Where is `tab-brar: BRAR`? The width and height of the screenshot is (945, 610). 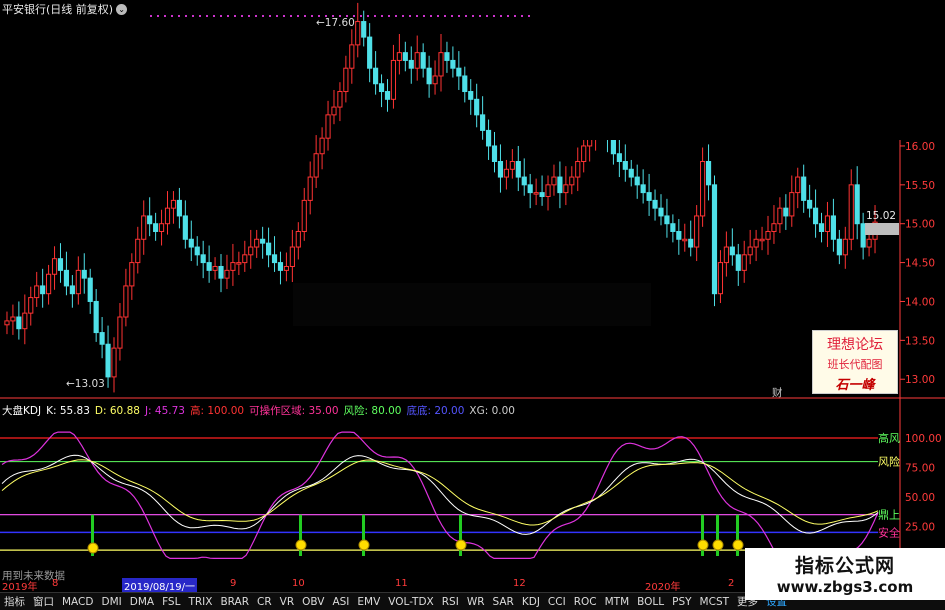
tab-brar: BRAR is located at coordinates (234, 601).